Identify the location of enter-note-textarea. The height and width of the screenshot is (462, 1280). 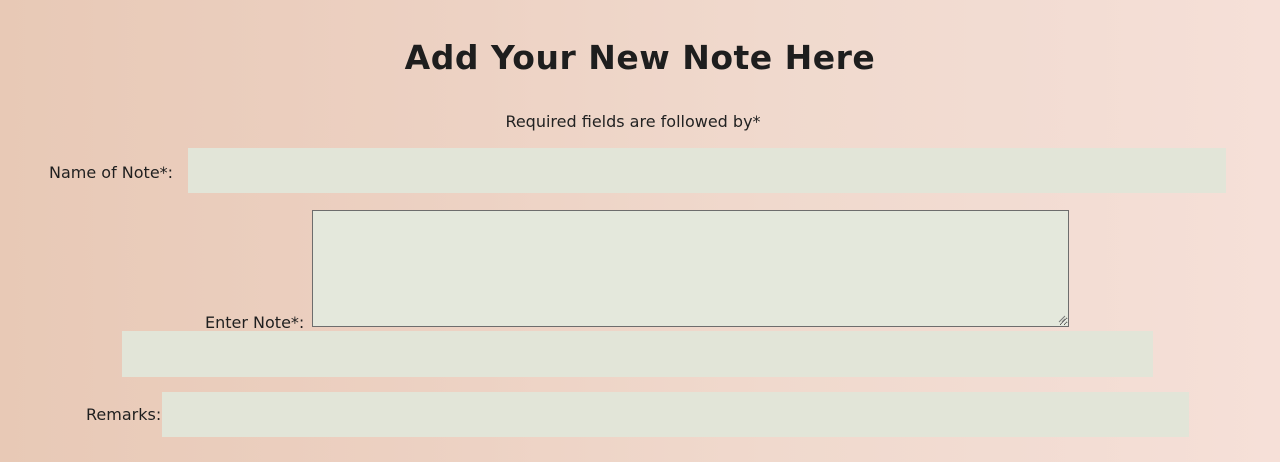
(690, 268).